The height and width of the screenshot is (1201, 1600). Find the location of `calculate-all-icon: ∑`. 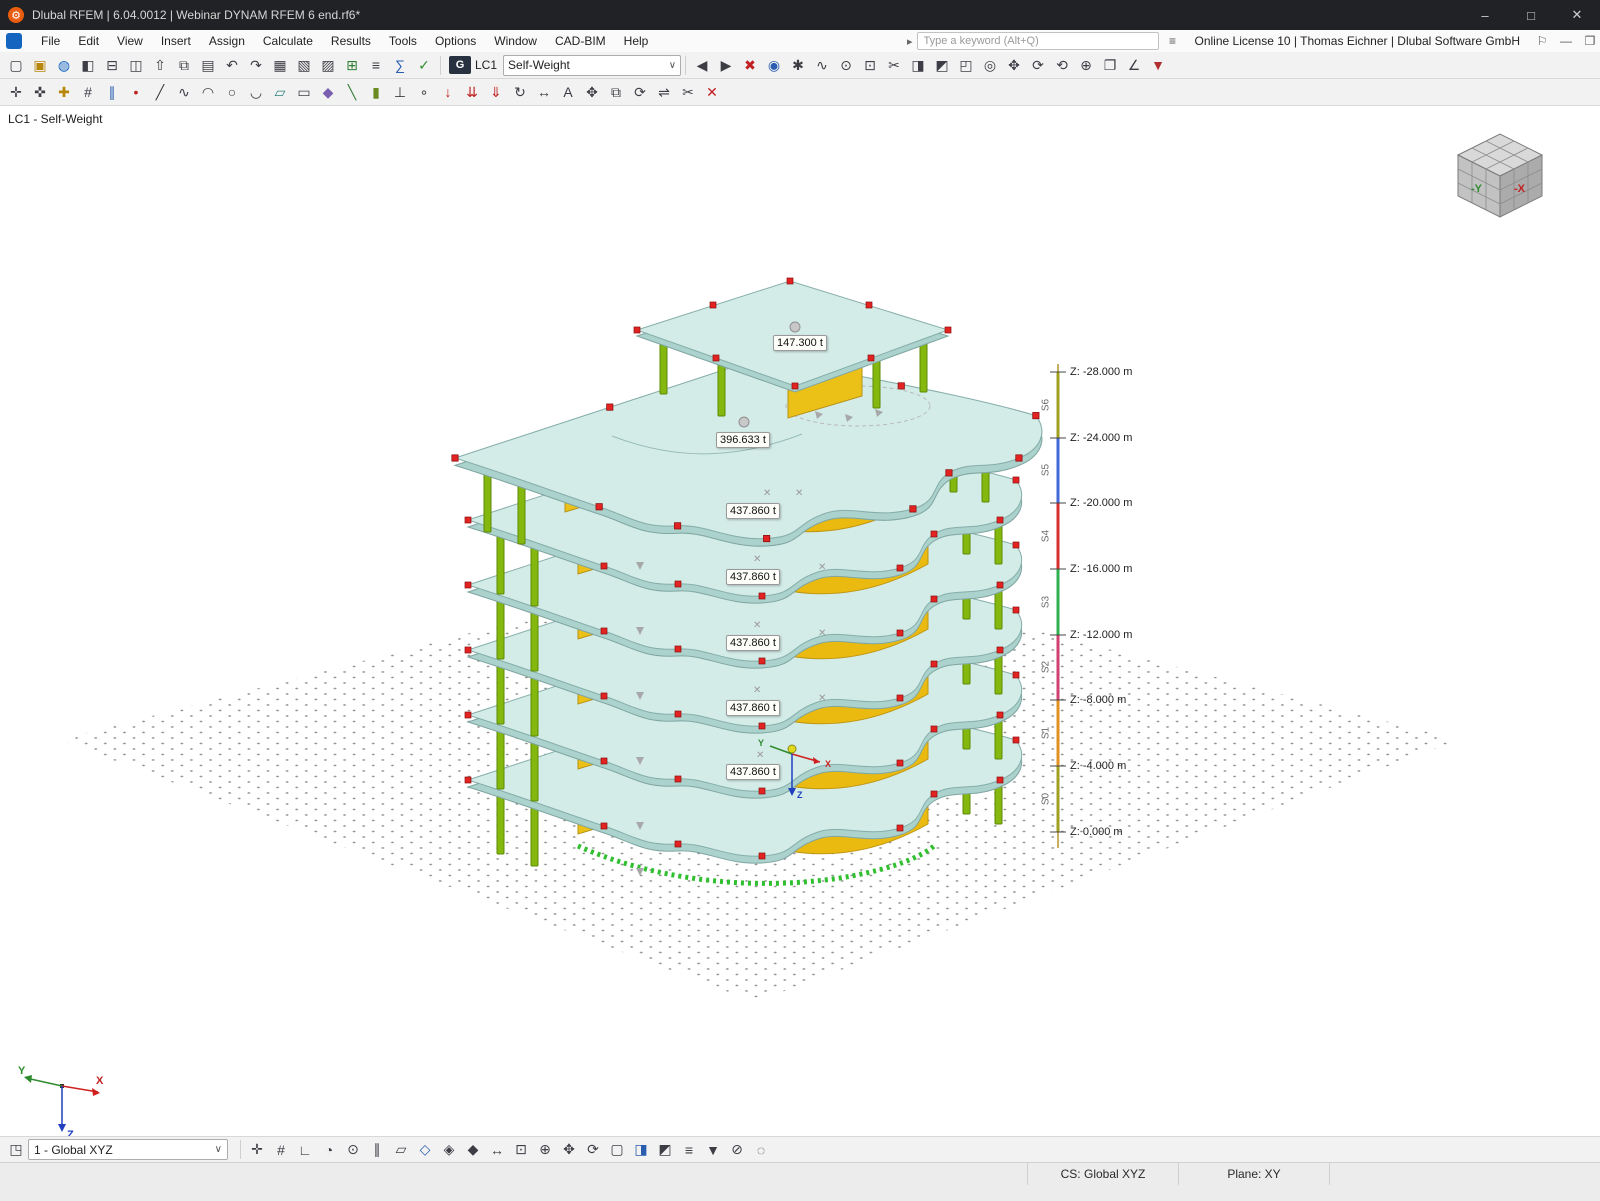

calculate-all-icon: ∑ is located at coordinates (400, 65).